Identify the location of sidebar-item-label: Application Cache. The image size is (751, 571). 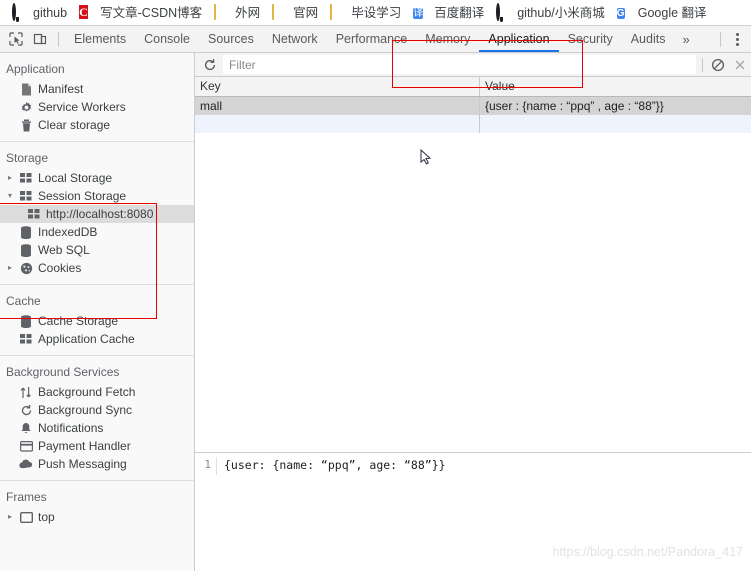
(86, 339).